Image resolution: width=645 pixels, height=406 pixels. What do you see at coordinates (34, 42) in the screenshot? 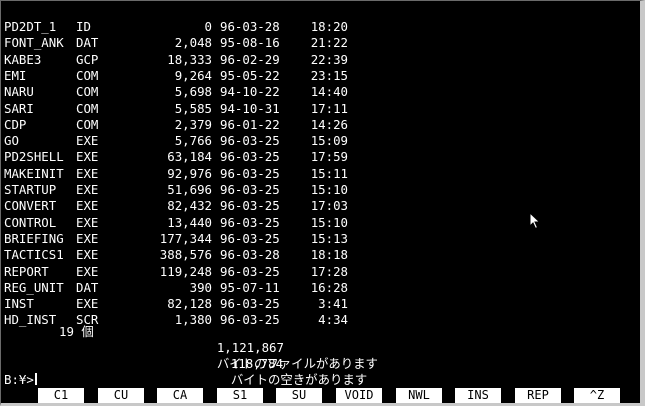
I see `file-name: FONT_ANK` at bounding box center [34, 42].